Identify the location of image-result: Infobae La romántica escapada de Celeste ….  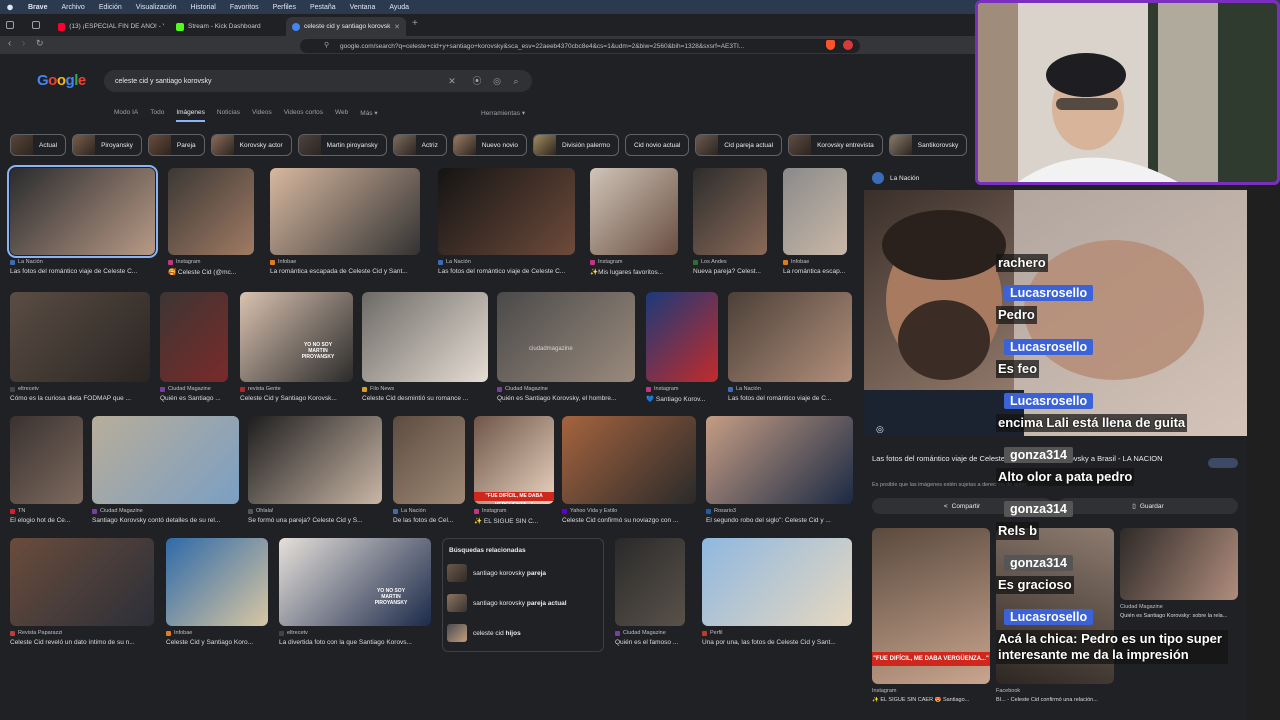
(345, 227).